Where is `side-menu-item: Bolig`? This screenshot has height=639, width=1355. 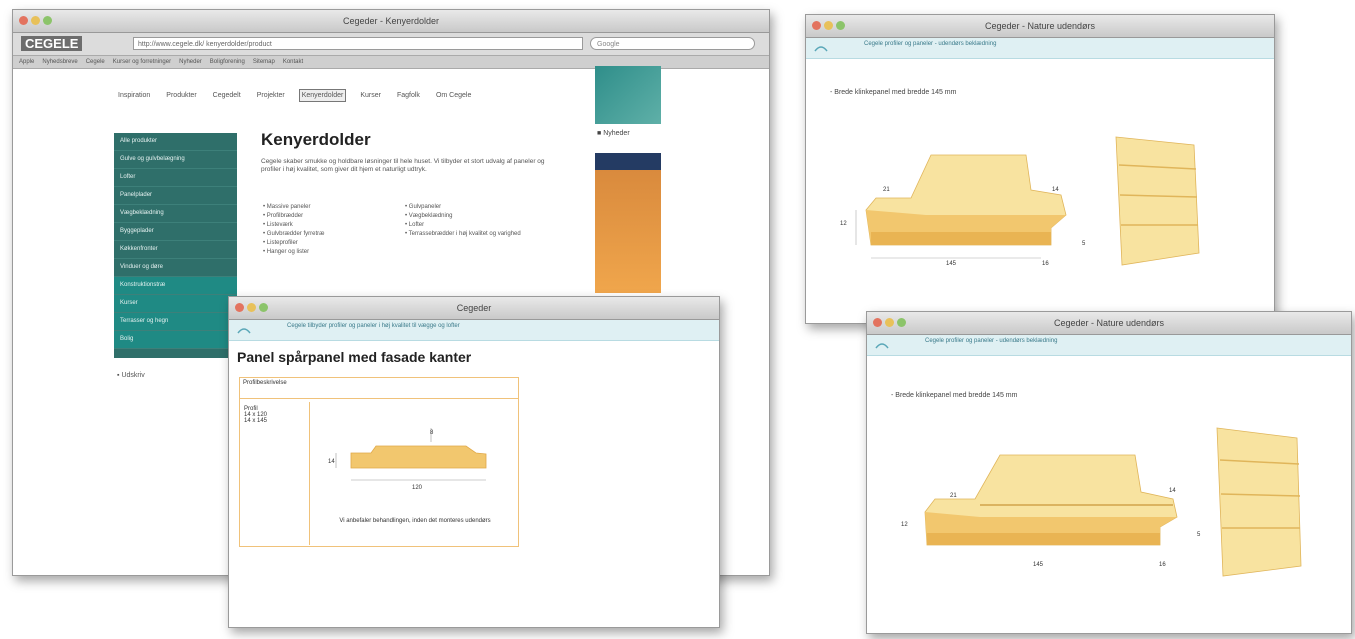
side-menu-item: Bolig is located at coordinates (175, 340).